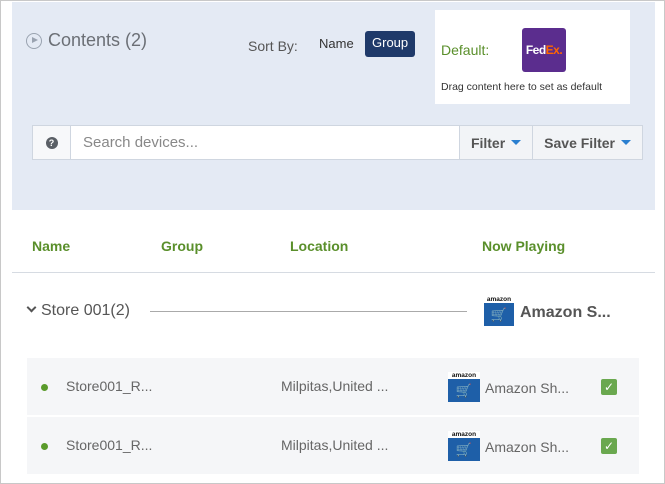  I want to click on search-input, so click(265, 142).